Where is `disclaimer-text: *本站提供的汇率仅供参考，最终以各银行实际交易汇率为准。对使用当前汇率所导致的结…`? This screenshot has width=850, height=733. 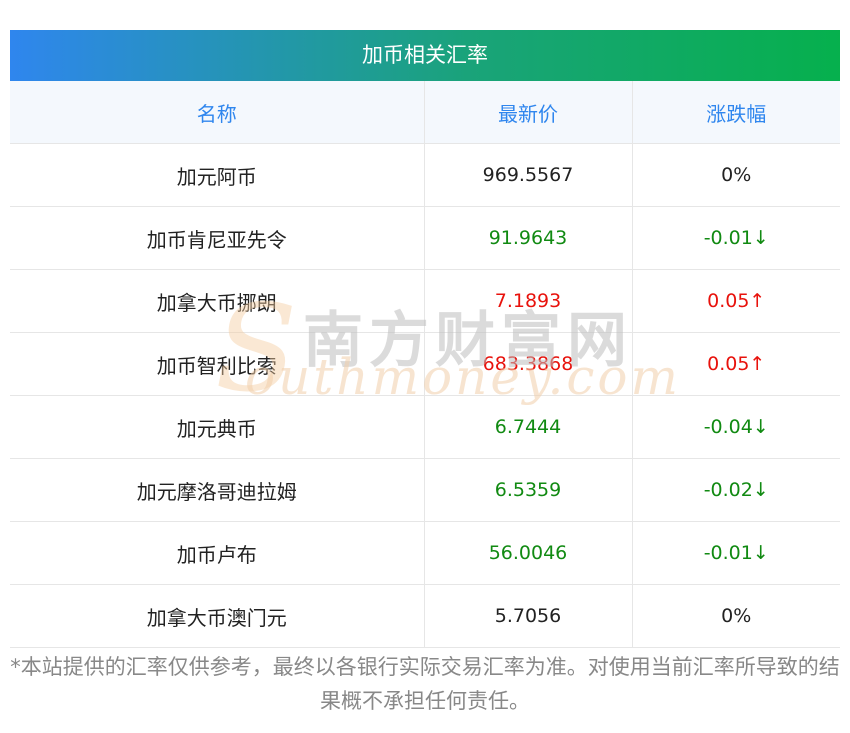 disclaimer-text: *本站提供的汇率仅供参考，最终以各银行实际交易汇率为准。对使用当前汇率所导致的结… is located at coordinates (425, 684).